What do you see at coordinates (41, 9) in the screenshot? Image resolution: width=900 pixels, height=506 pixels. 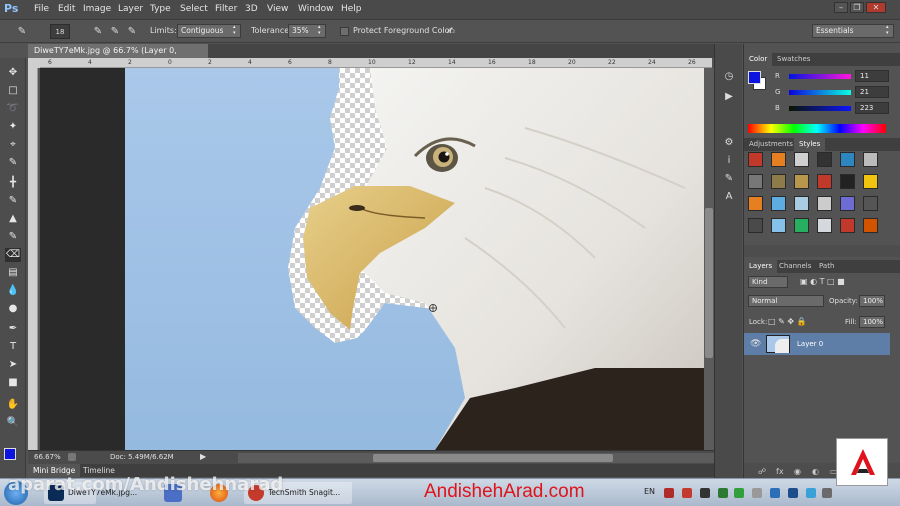 I see `menu-file: File` at bounding box center [41, 9].